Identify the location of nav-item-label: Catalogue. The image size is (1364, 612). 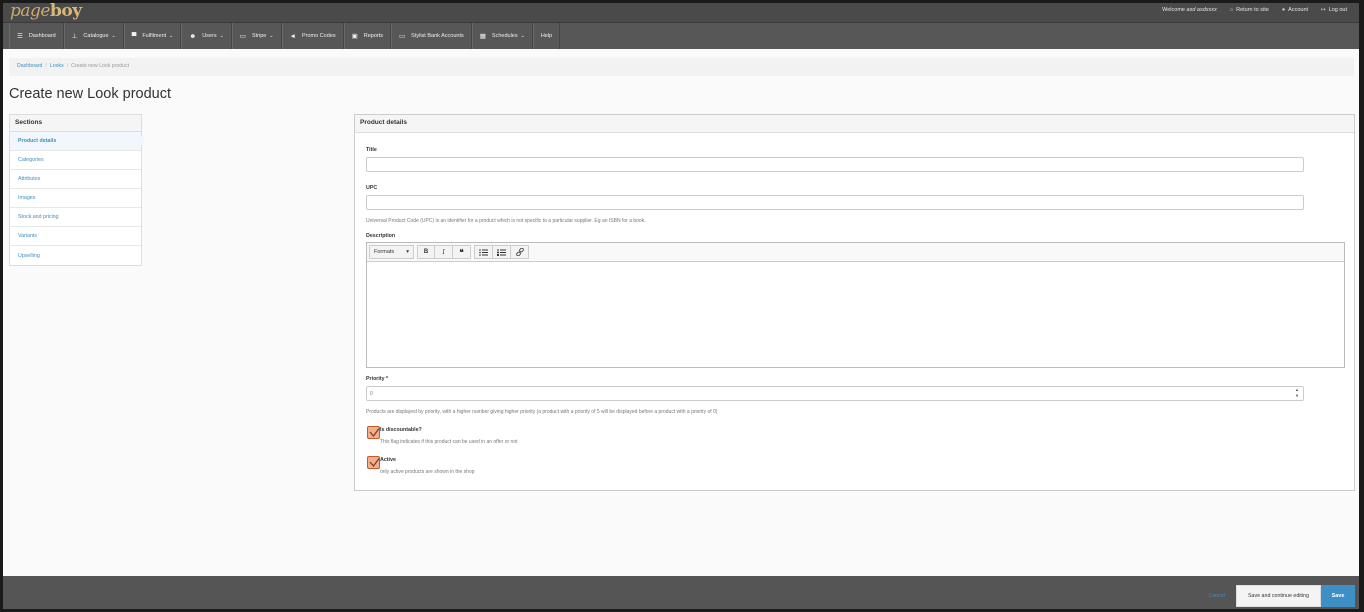
(96, 36).